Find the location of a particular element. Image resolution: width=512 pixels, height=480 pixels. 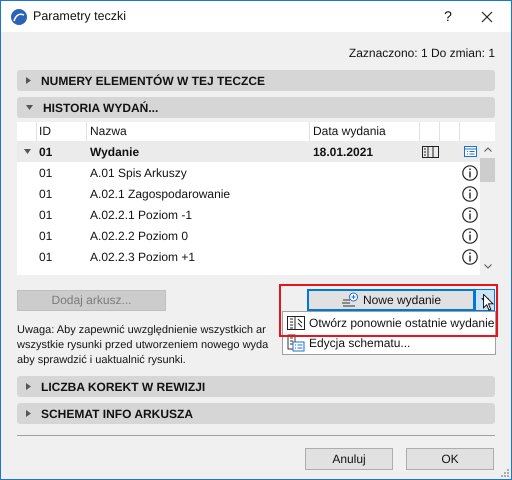

scroll-down-icon is located at coordinates (488, 266).